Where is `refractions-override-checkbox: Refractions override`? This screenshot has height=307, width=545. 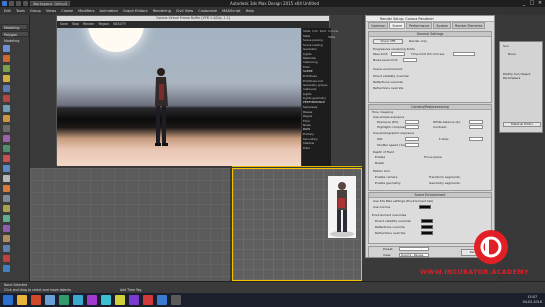 refractions-override-checkbox: Refractions override is located at coordinates (390, 233).